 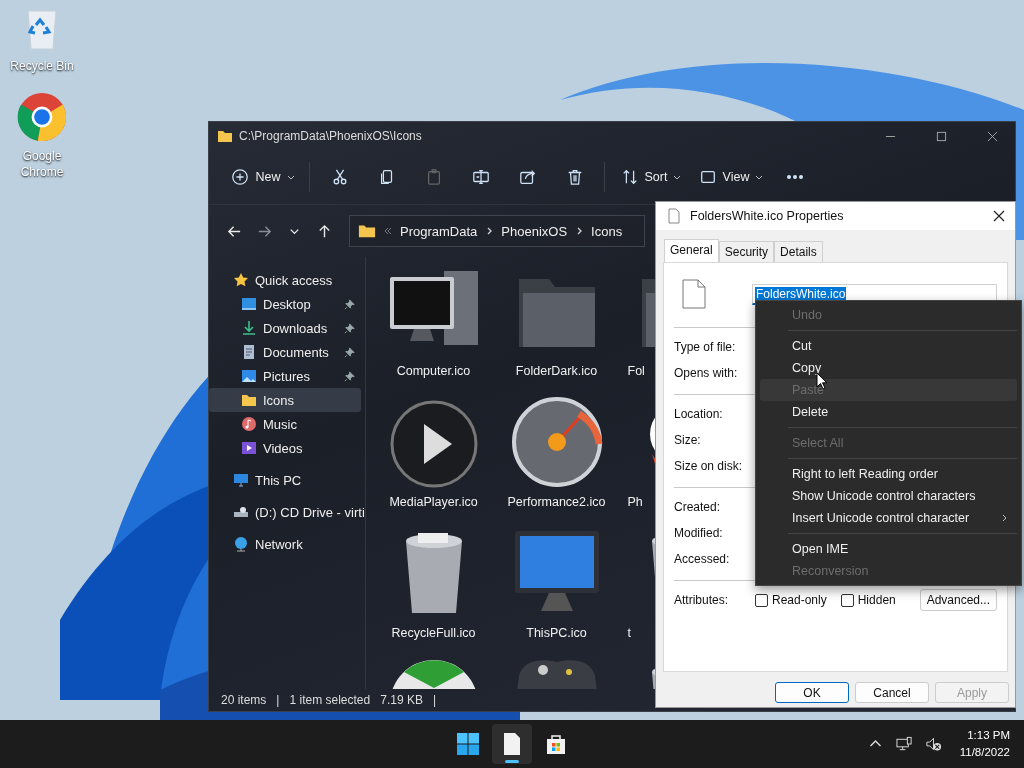 I want to click on sidebar-item: Desktop, so click(x=285, y=304).